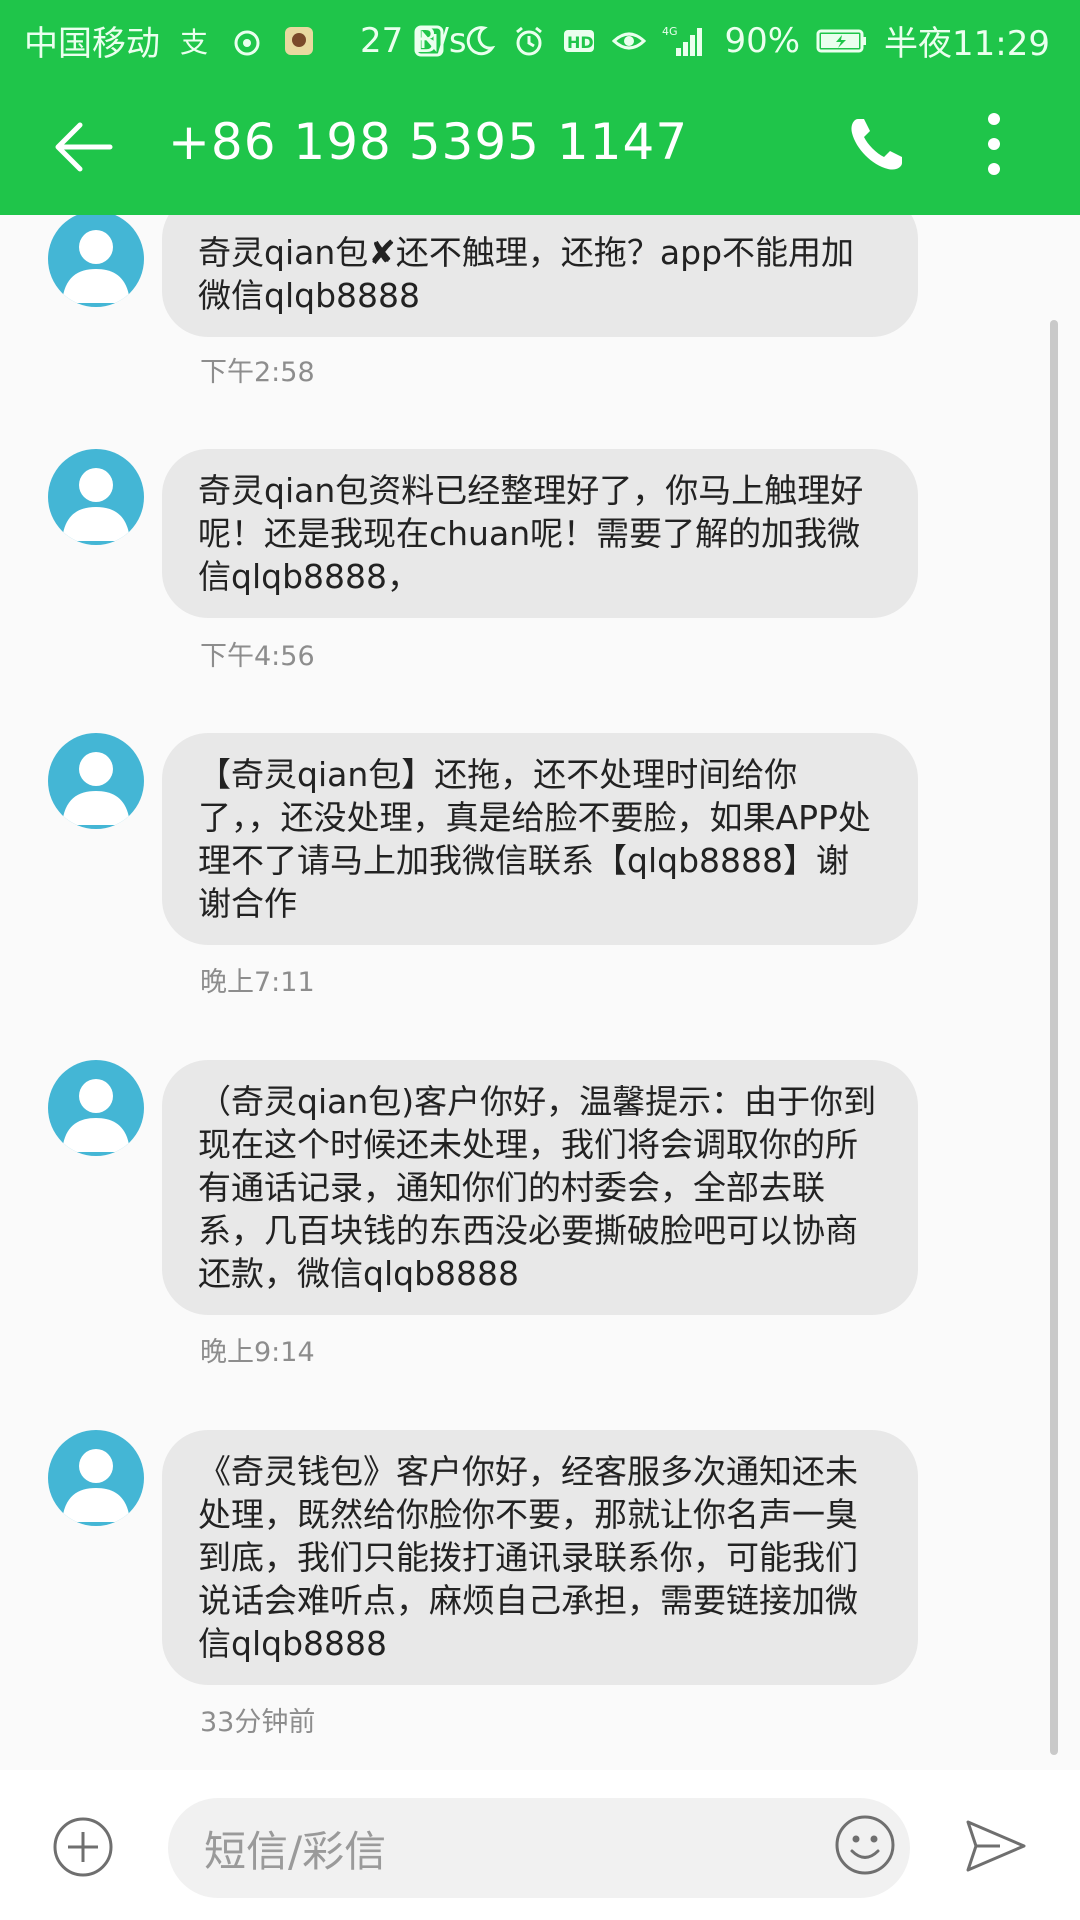  Describe the element at coordinates (967, 44) in the screenshot. I see `clock-label: 半夜11:29` at that location.